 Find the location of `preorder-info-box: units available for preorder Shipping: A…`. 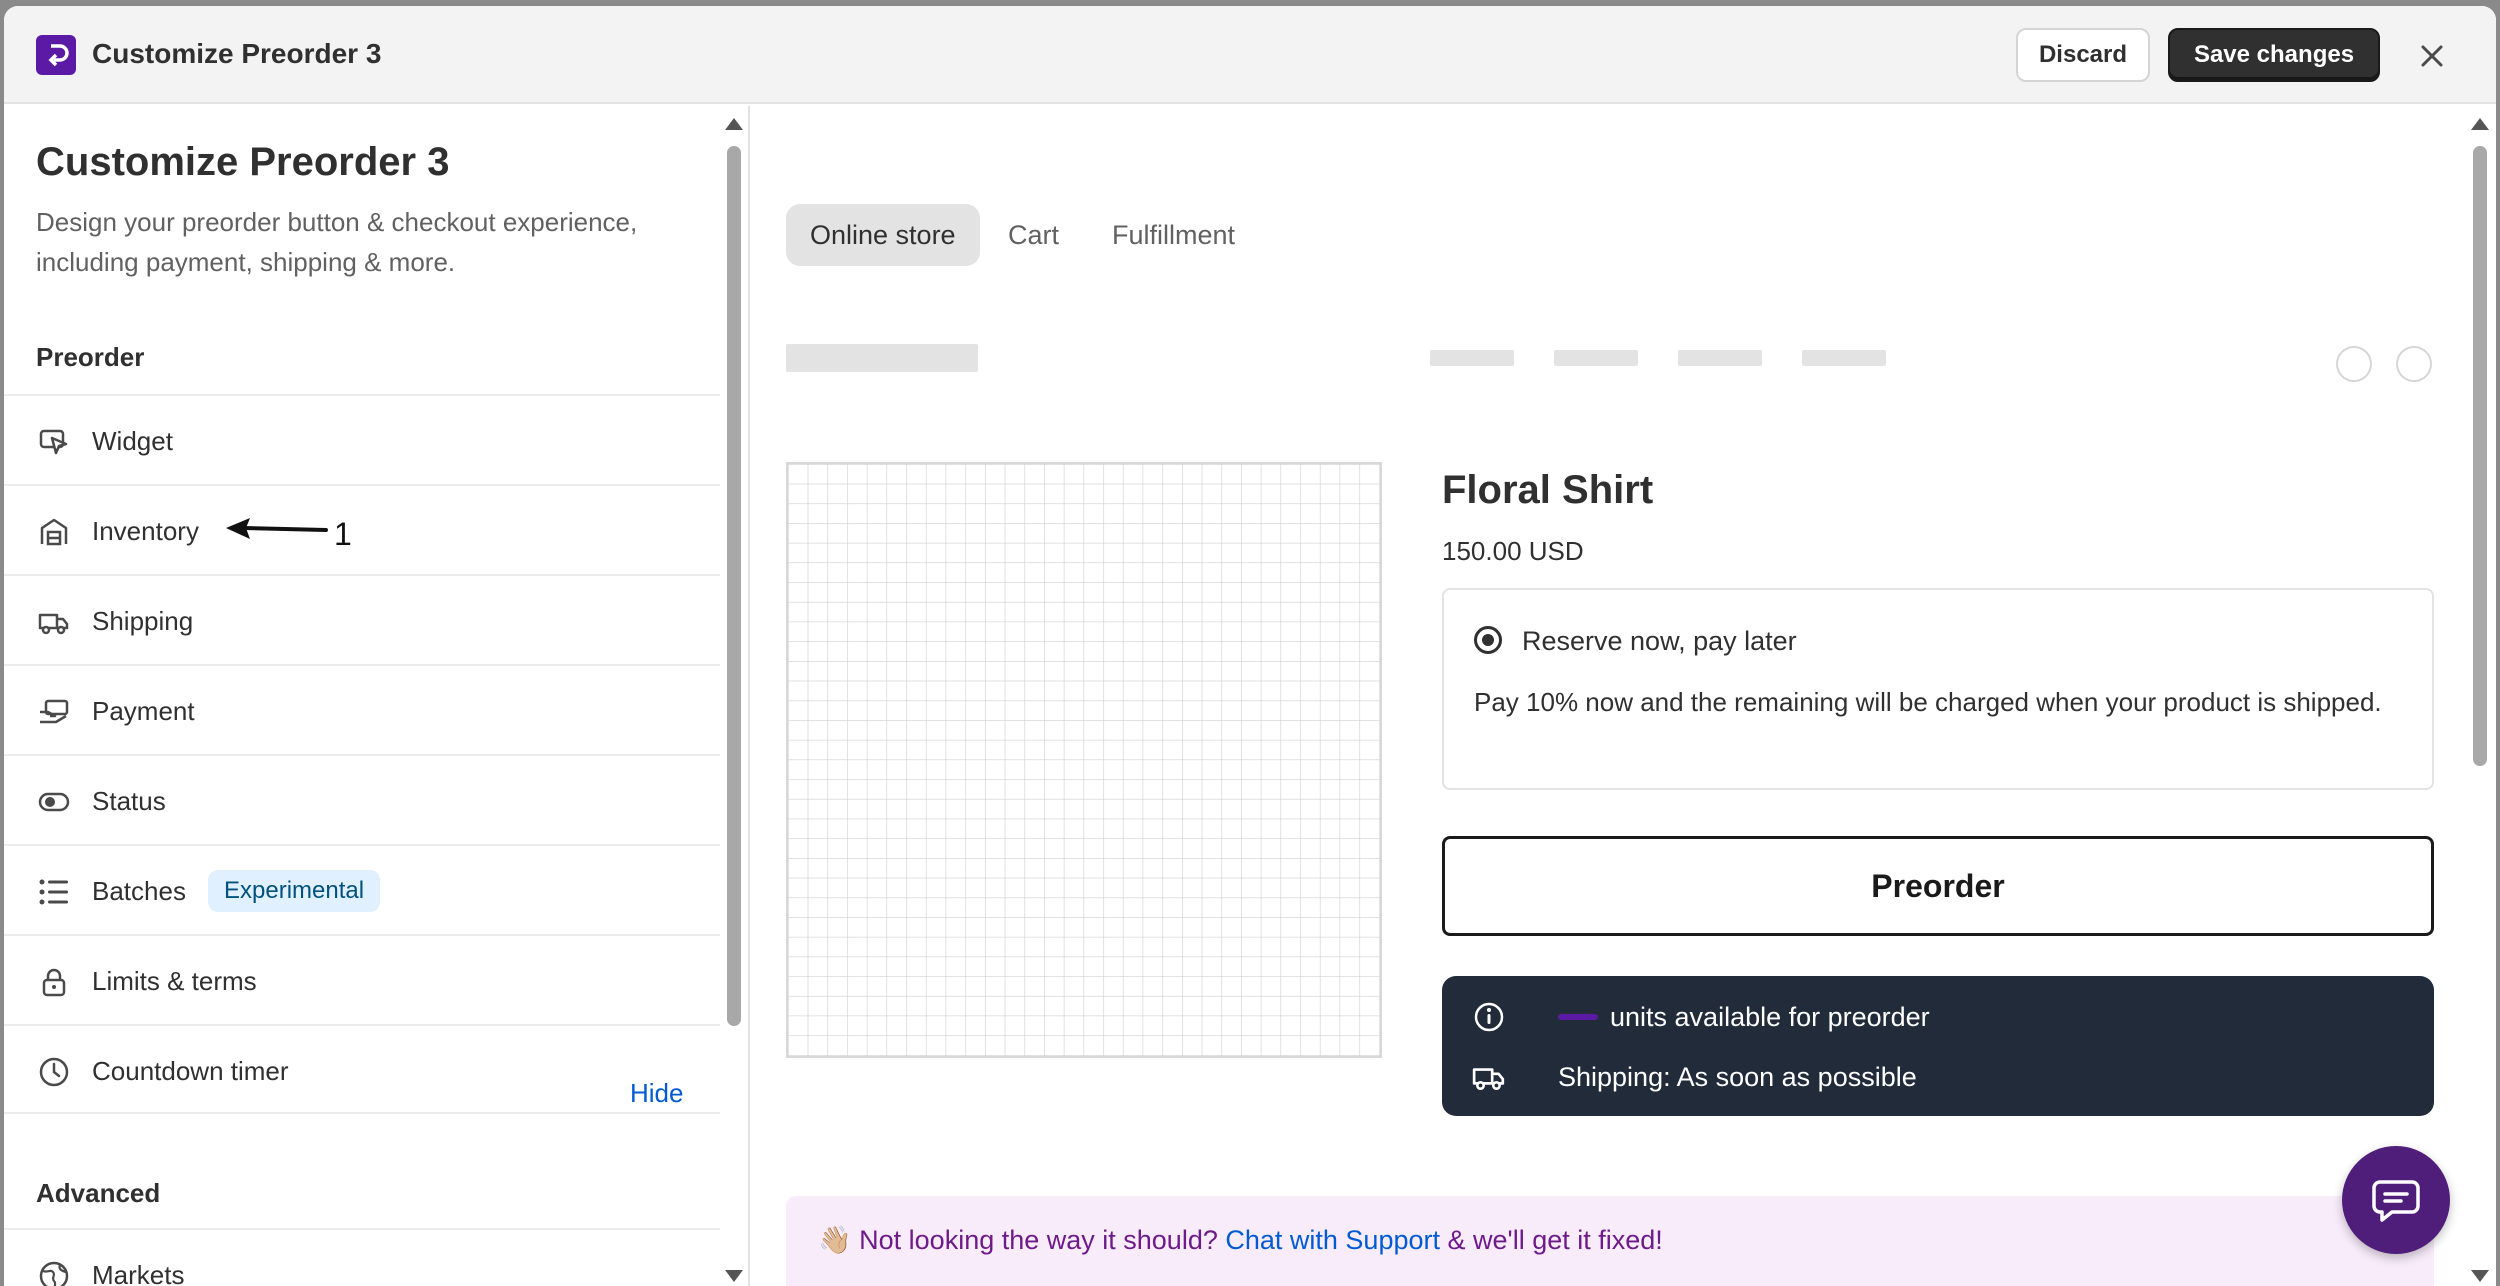

preorder-info-box: units available for preorder Shipping: A… is located at coordinates (1938, 1046).